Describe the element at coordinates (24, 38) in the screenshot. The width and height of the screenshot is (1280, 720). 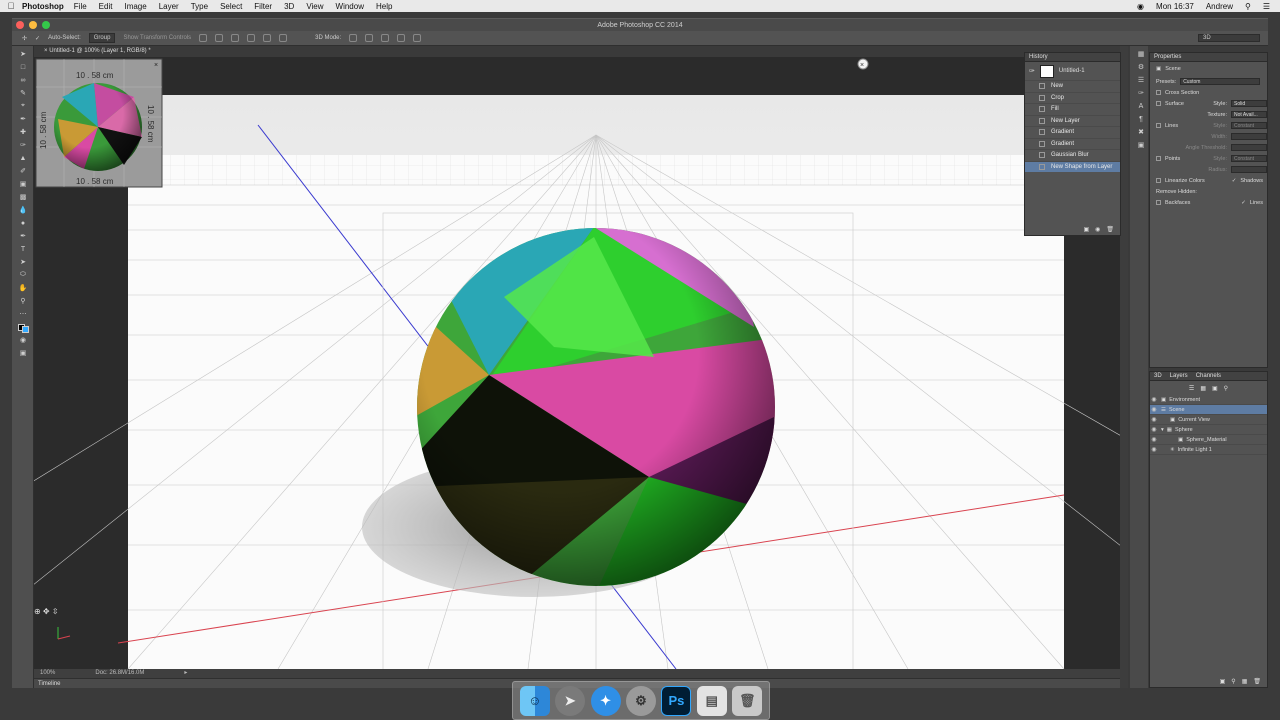
I see `move-tool-icon: ✢` at that location.